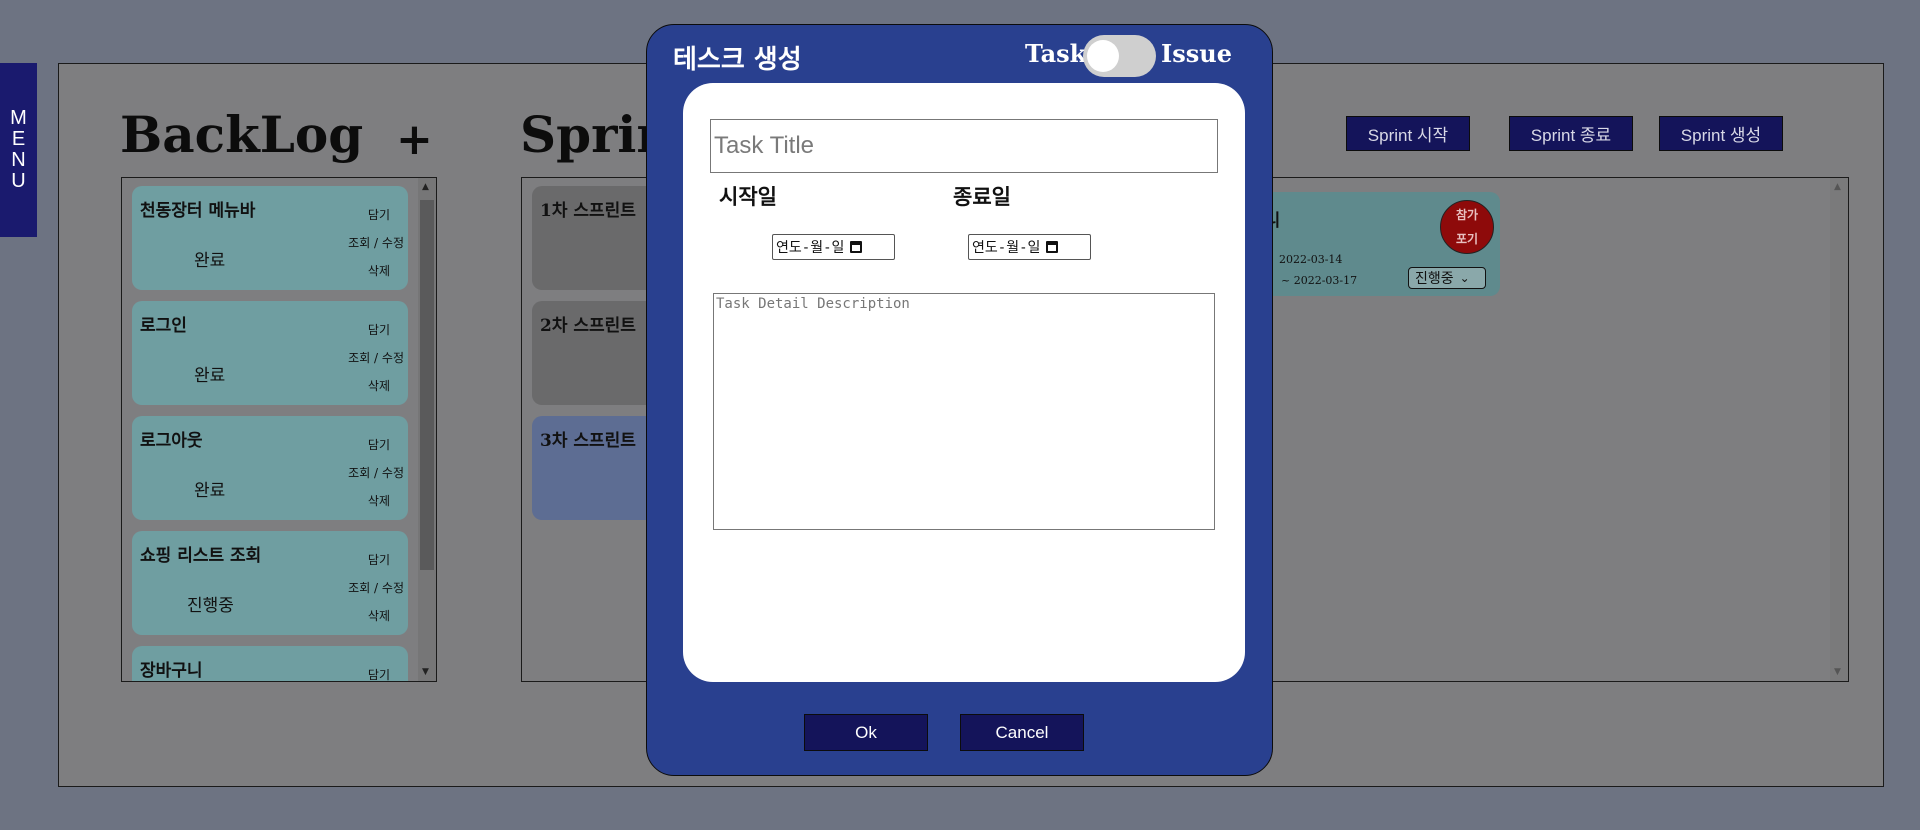 The height and width of the screenshot is (830, 1920). I want to click on join-label: 참가, so click(1467, 215).